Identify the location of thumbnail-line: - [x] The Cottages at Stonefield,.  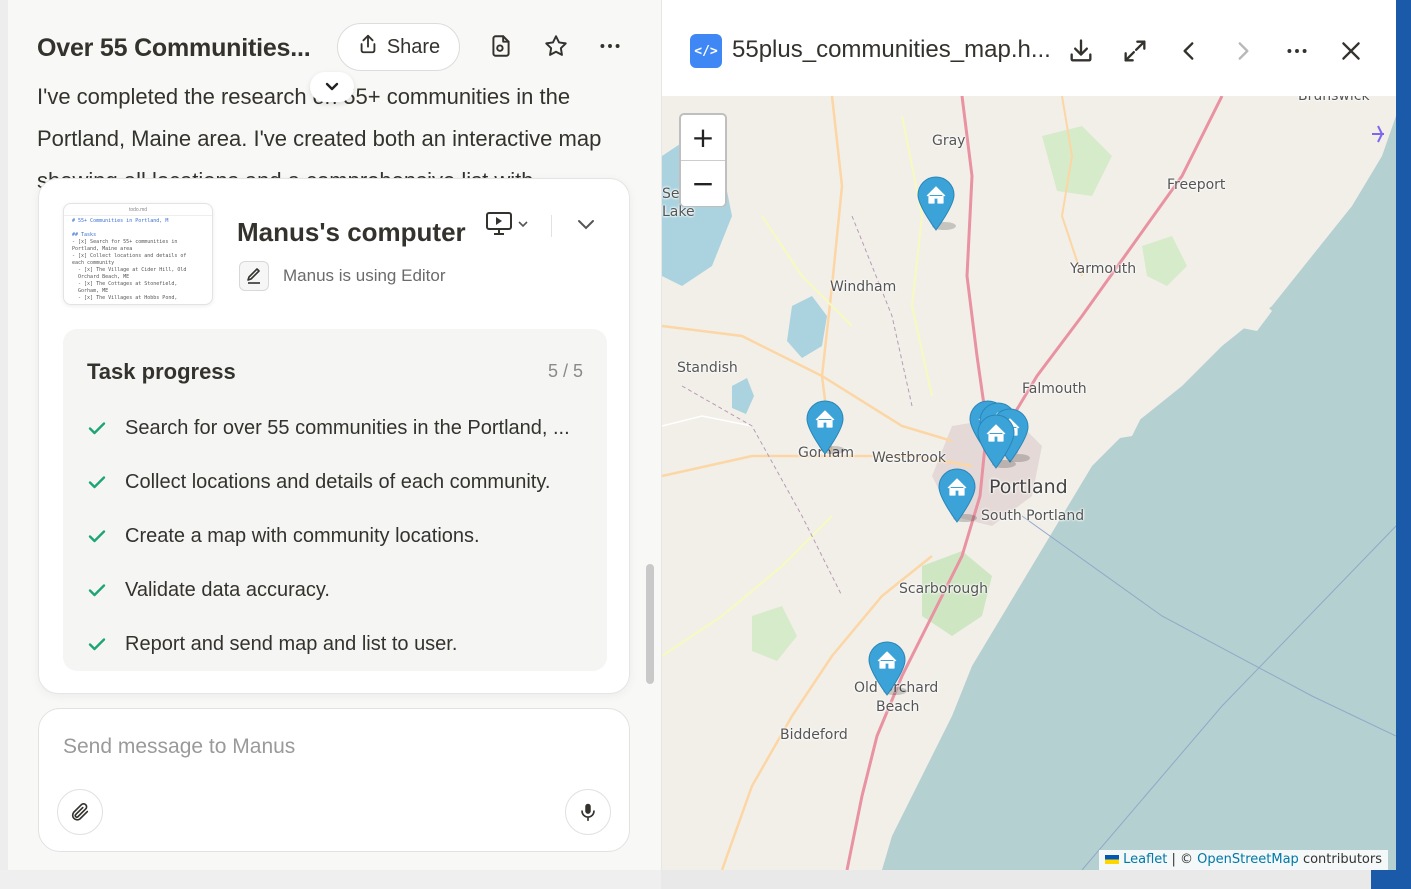
(125, 284).